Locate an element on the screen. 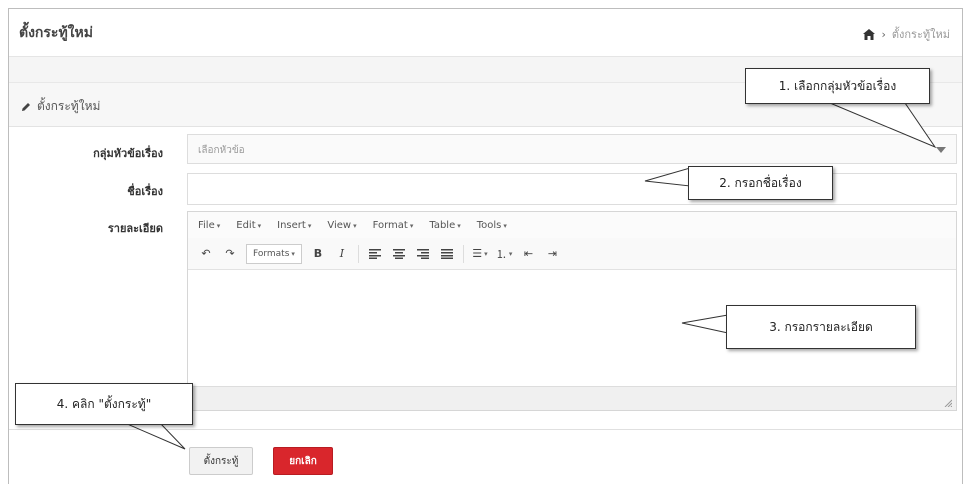  resize-icon is located at coordinates (948, 403).